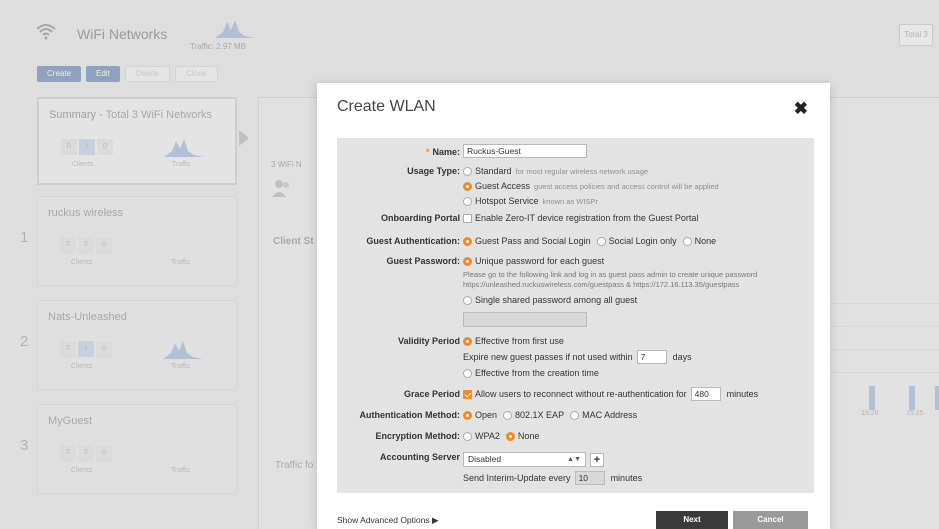  Describe the element at coordinates (467, 218) in the screenshot. I see `checkbox-icon` at that location.